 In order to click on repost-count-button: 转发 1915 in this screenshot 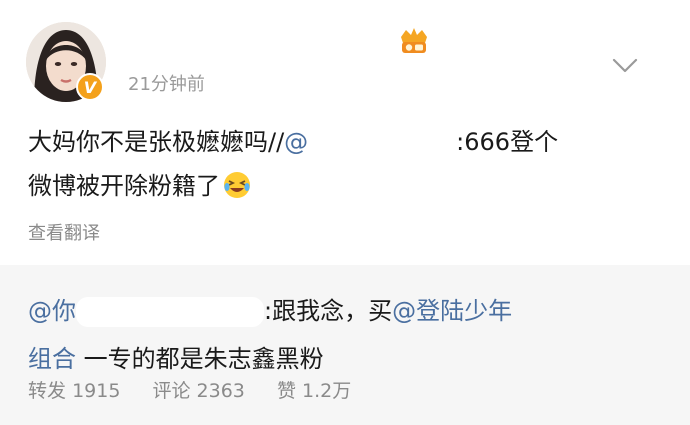, I will do `click(74, 391)`.